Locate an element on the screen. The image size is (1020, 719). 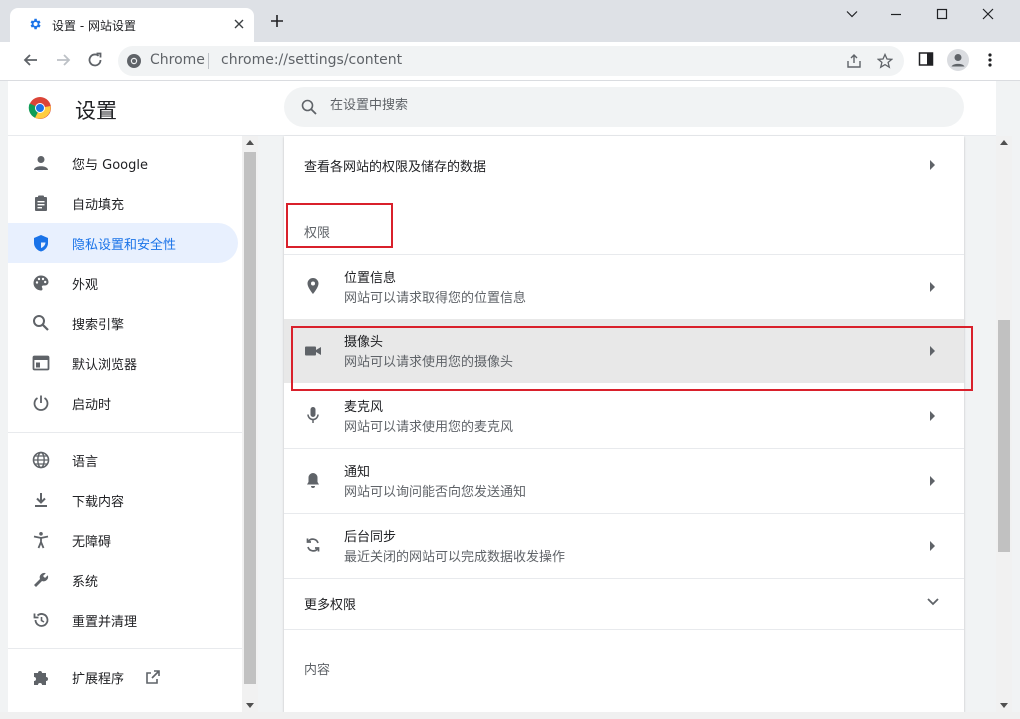
permission-row-background-sync: 后台同步 最近关闭的网站可以完成数据收发操作 is located at coordinates (624, 546).